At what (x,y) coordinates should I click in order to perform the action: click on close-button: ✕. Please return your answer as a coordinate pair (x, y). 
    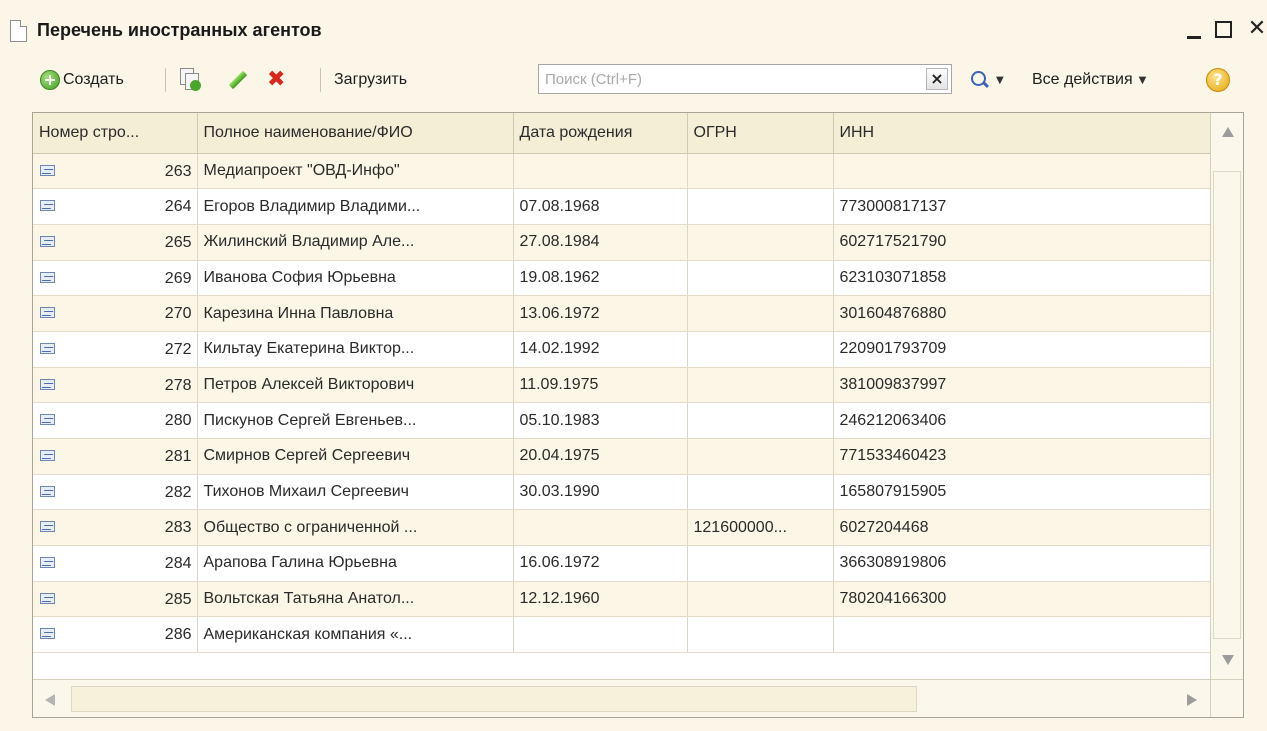
    Looking at the image, I should click on (1255, 29).